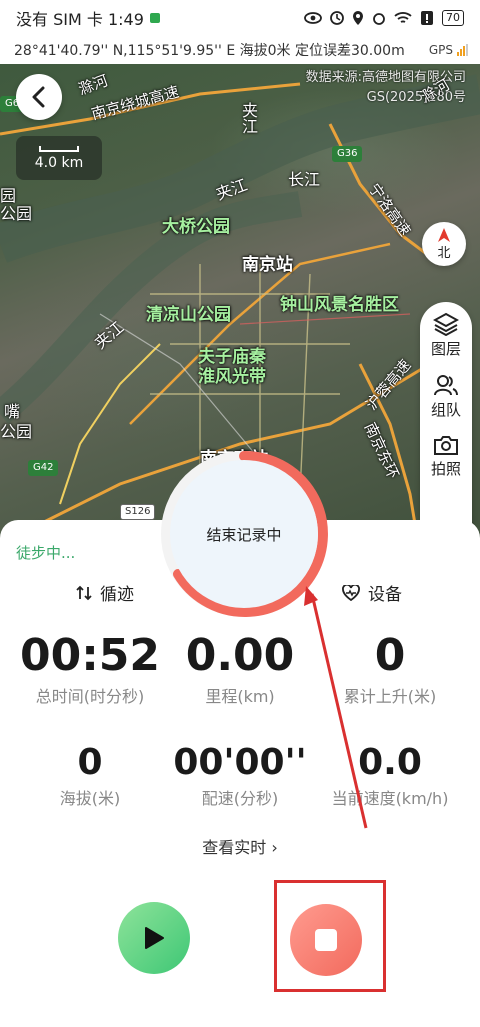 The height and width of the screenshot is (1027, 480). I want to click on wifi-icon, so click(403, 17).